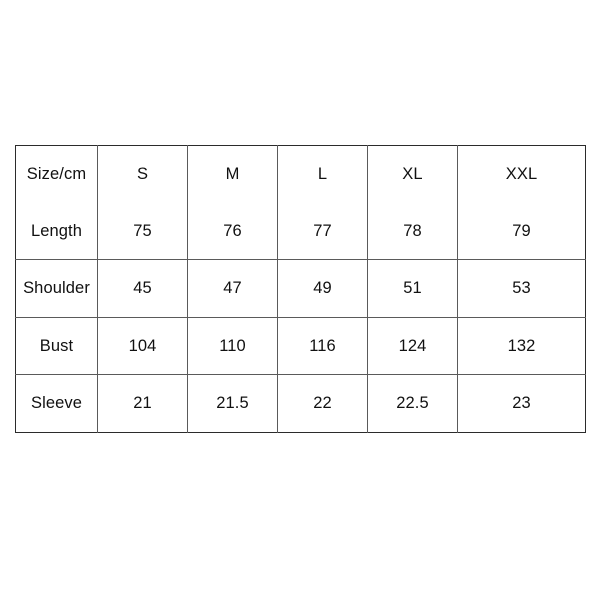 Image resolution: width=600 pixels, height=600 pixels. I want to click on cell-length-s: 75, so click(142, 231).